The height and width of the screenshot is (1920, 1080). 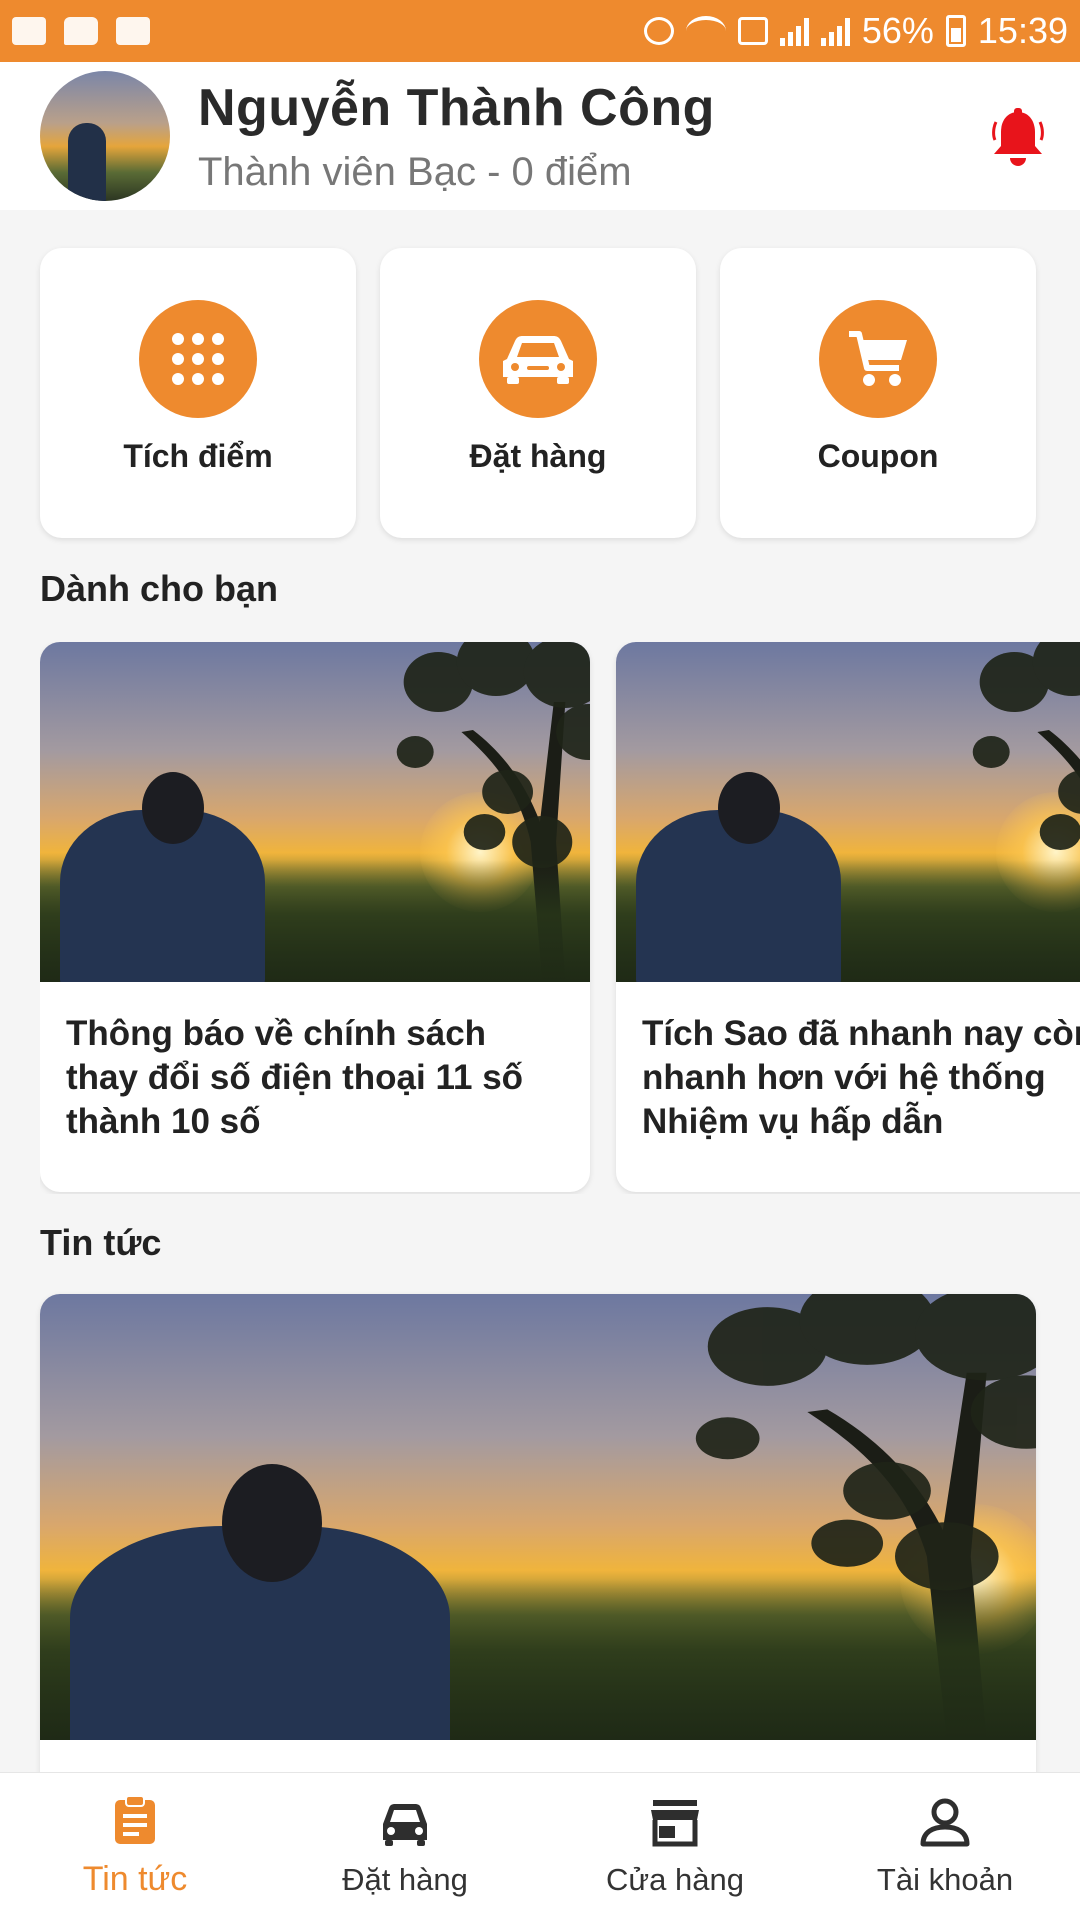 I want to click on quick-action-coupon: Coupon, so click(x=878, y=393).